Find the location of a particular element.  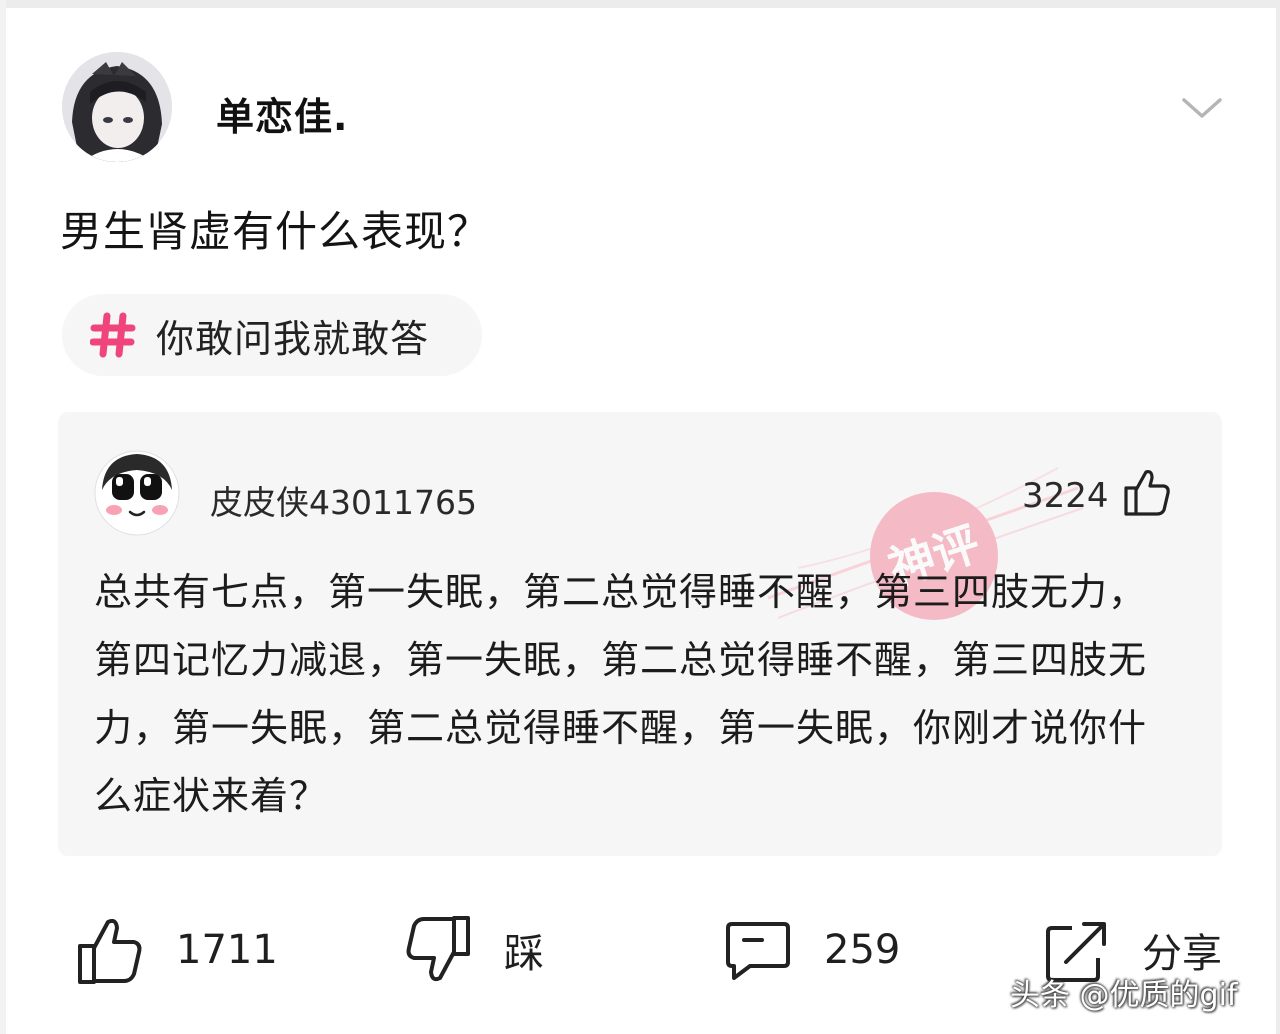

window-frame-right is located at coordinates (1278, 517).